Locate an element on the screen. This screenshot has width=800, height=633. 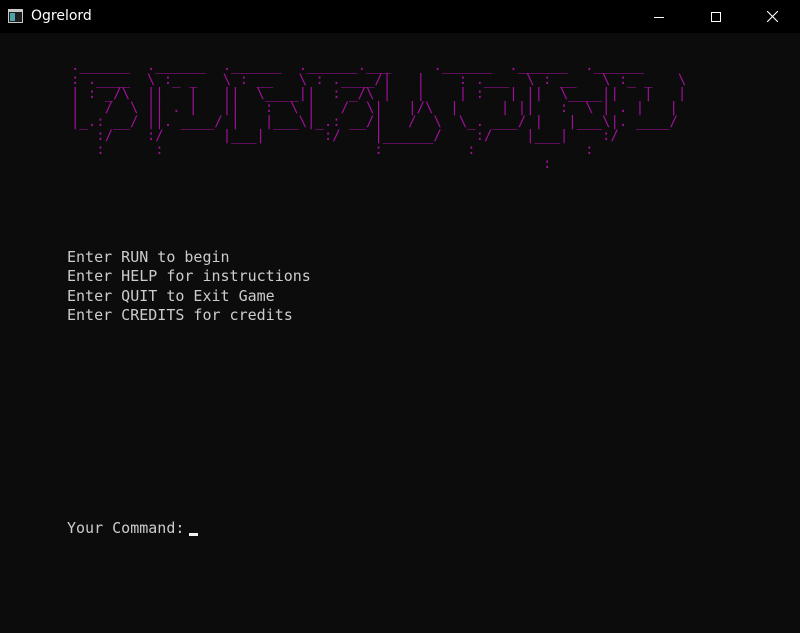
menu-line-credits: Enter CREDITS for credits is located at coordinates (180, 315).